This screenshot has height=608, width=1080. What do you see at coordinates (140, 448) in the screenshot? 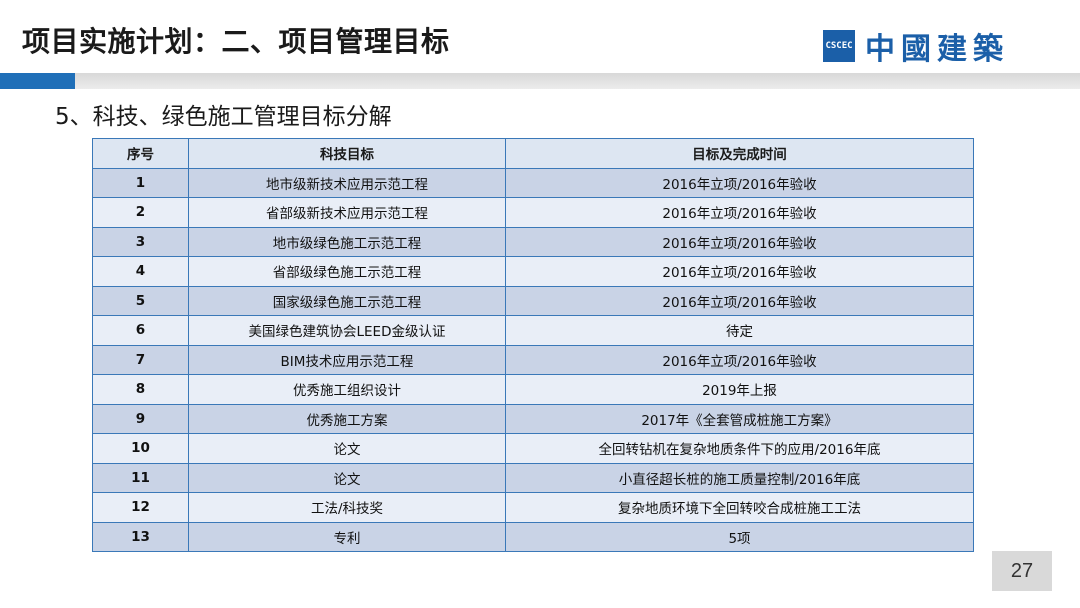
I see `row-number: 10` at bounding box center [140, 448].